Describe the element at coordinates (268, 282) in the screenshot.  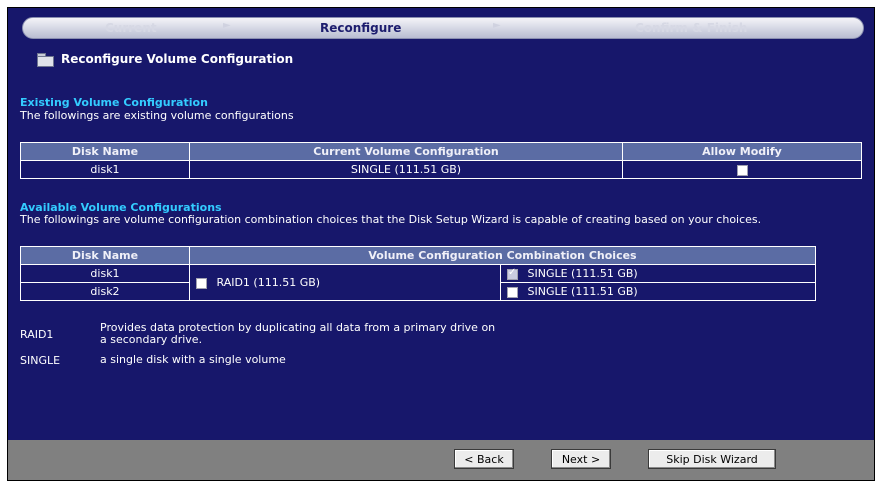
I see `raid1-choice-label: RAID1 (111.51 GB)` at that location.